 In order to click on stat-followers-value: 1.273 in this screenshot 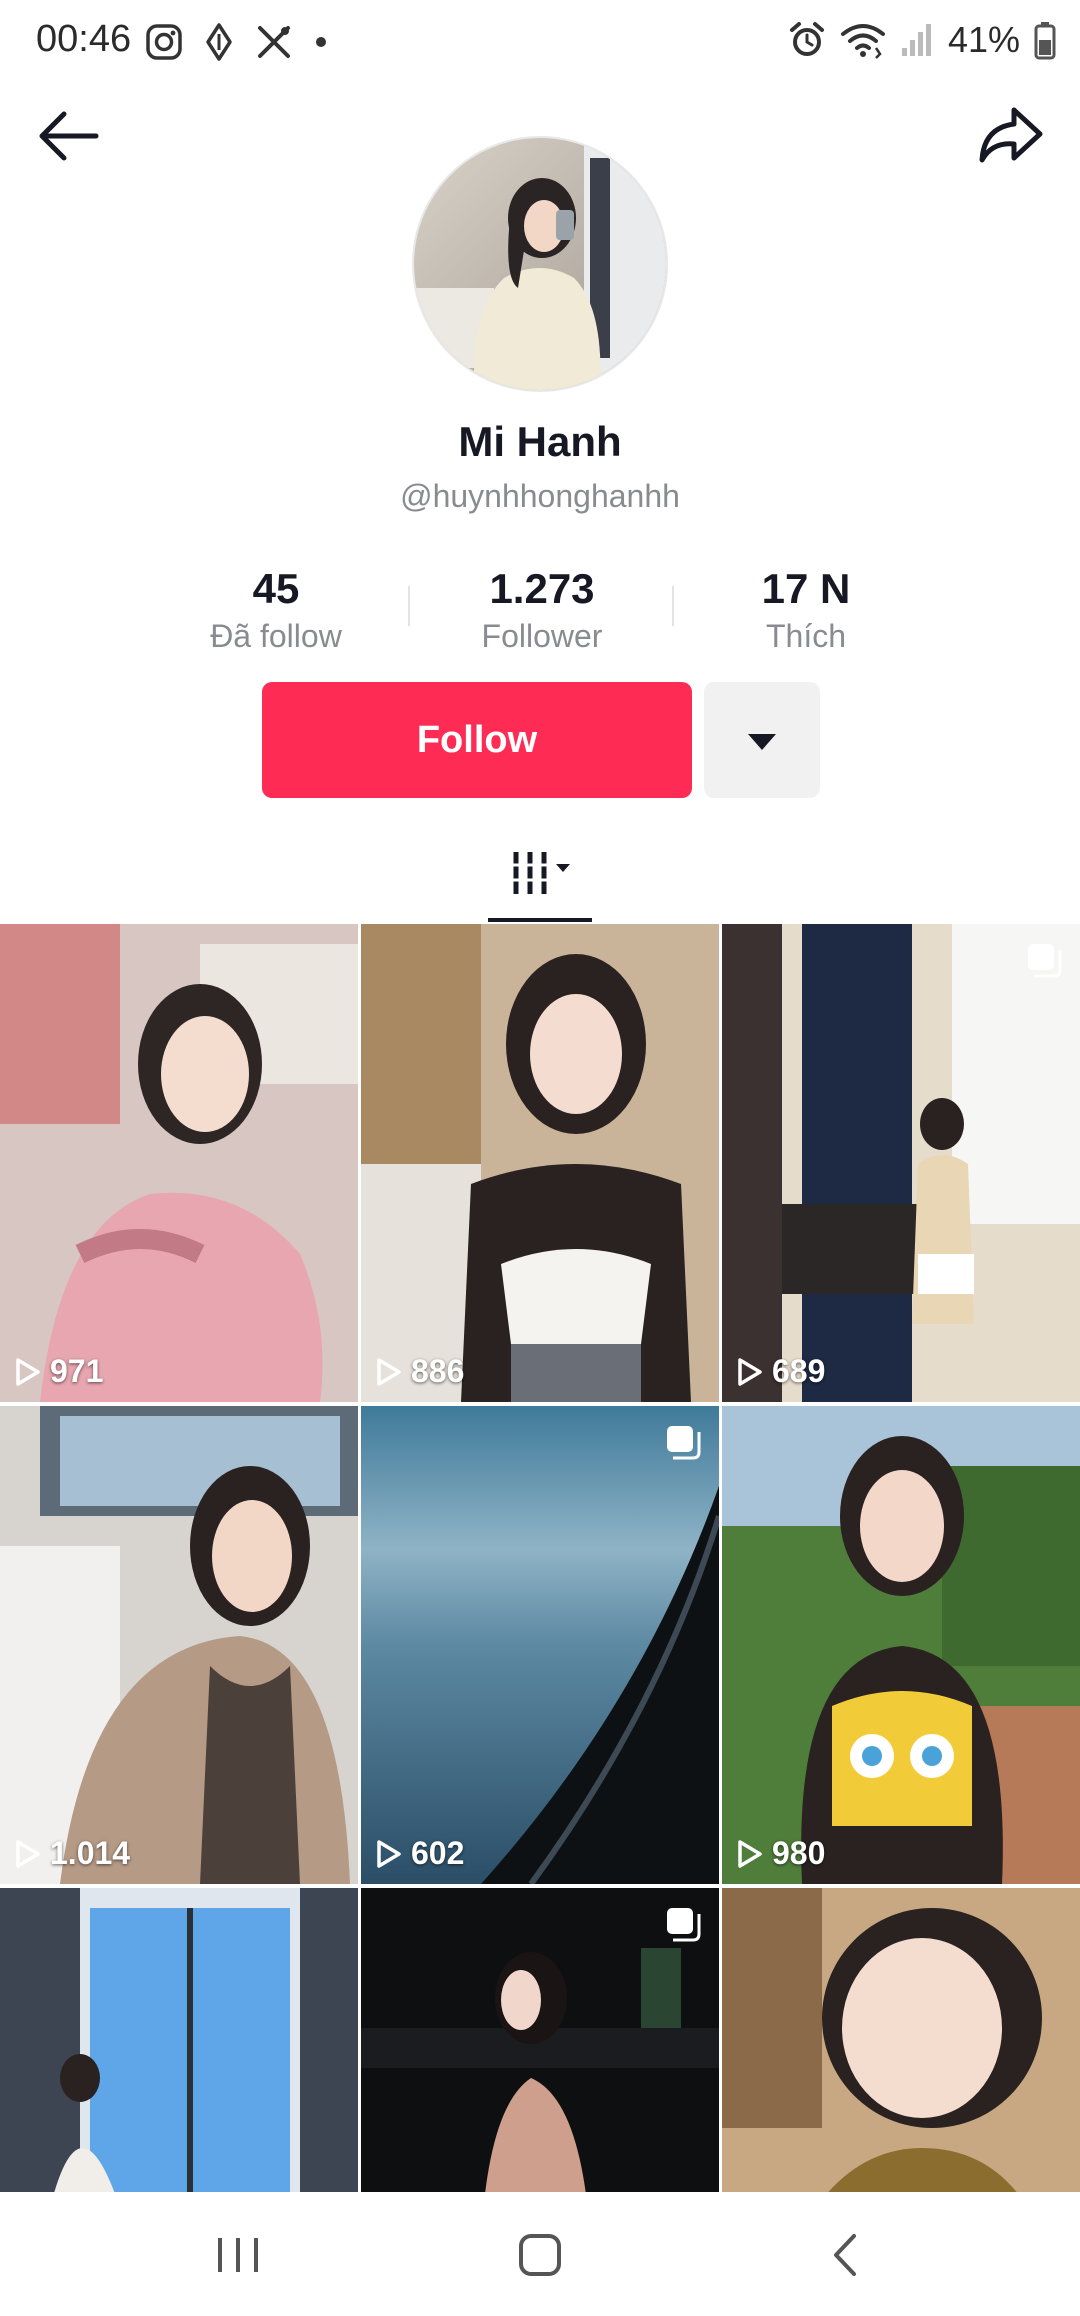, I will do `click(542, 588)`.